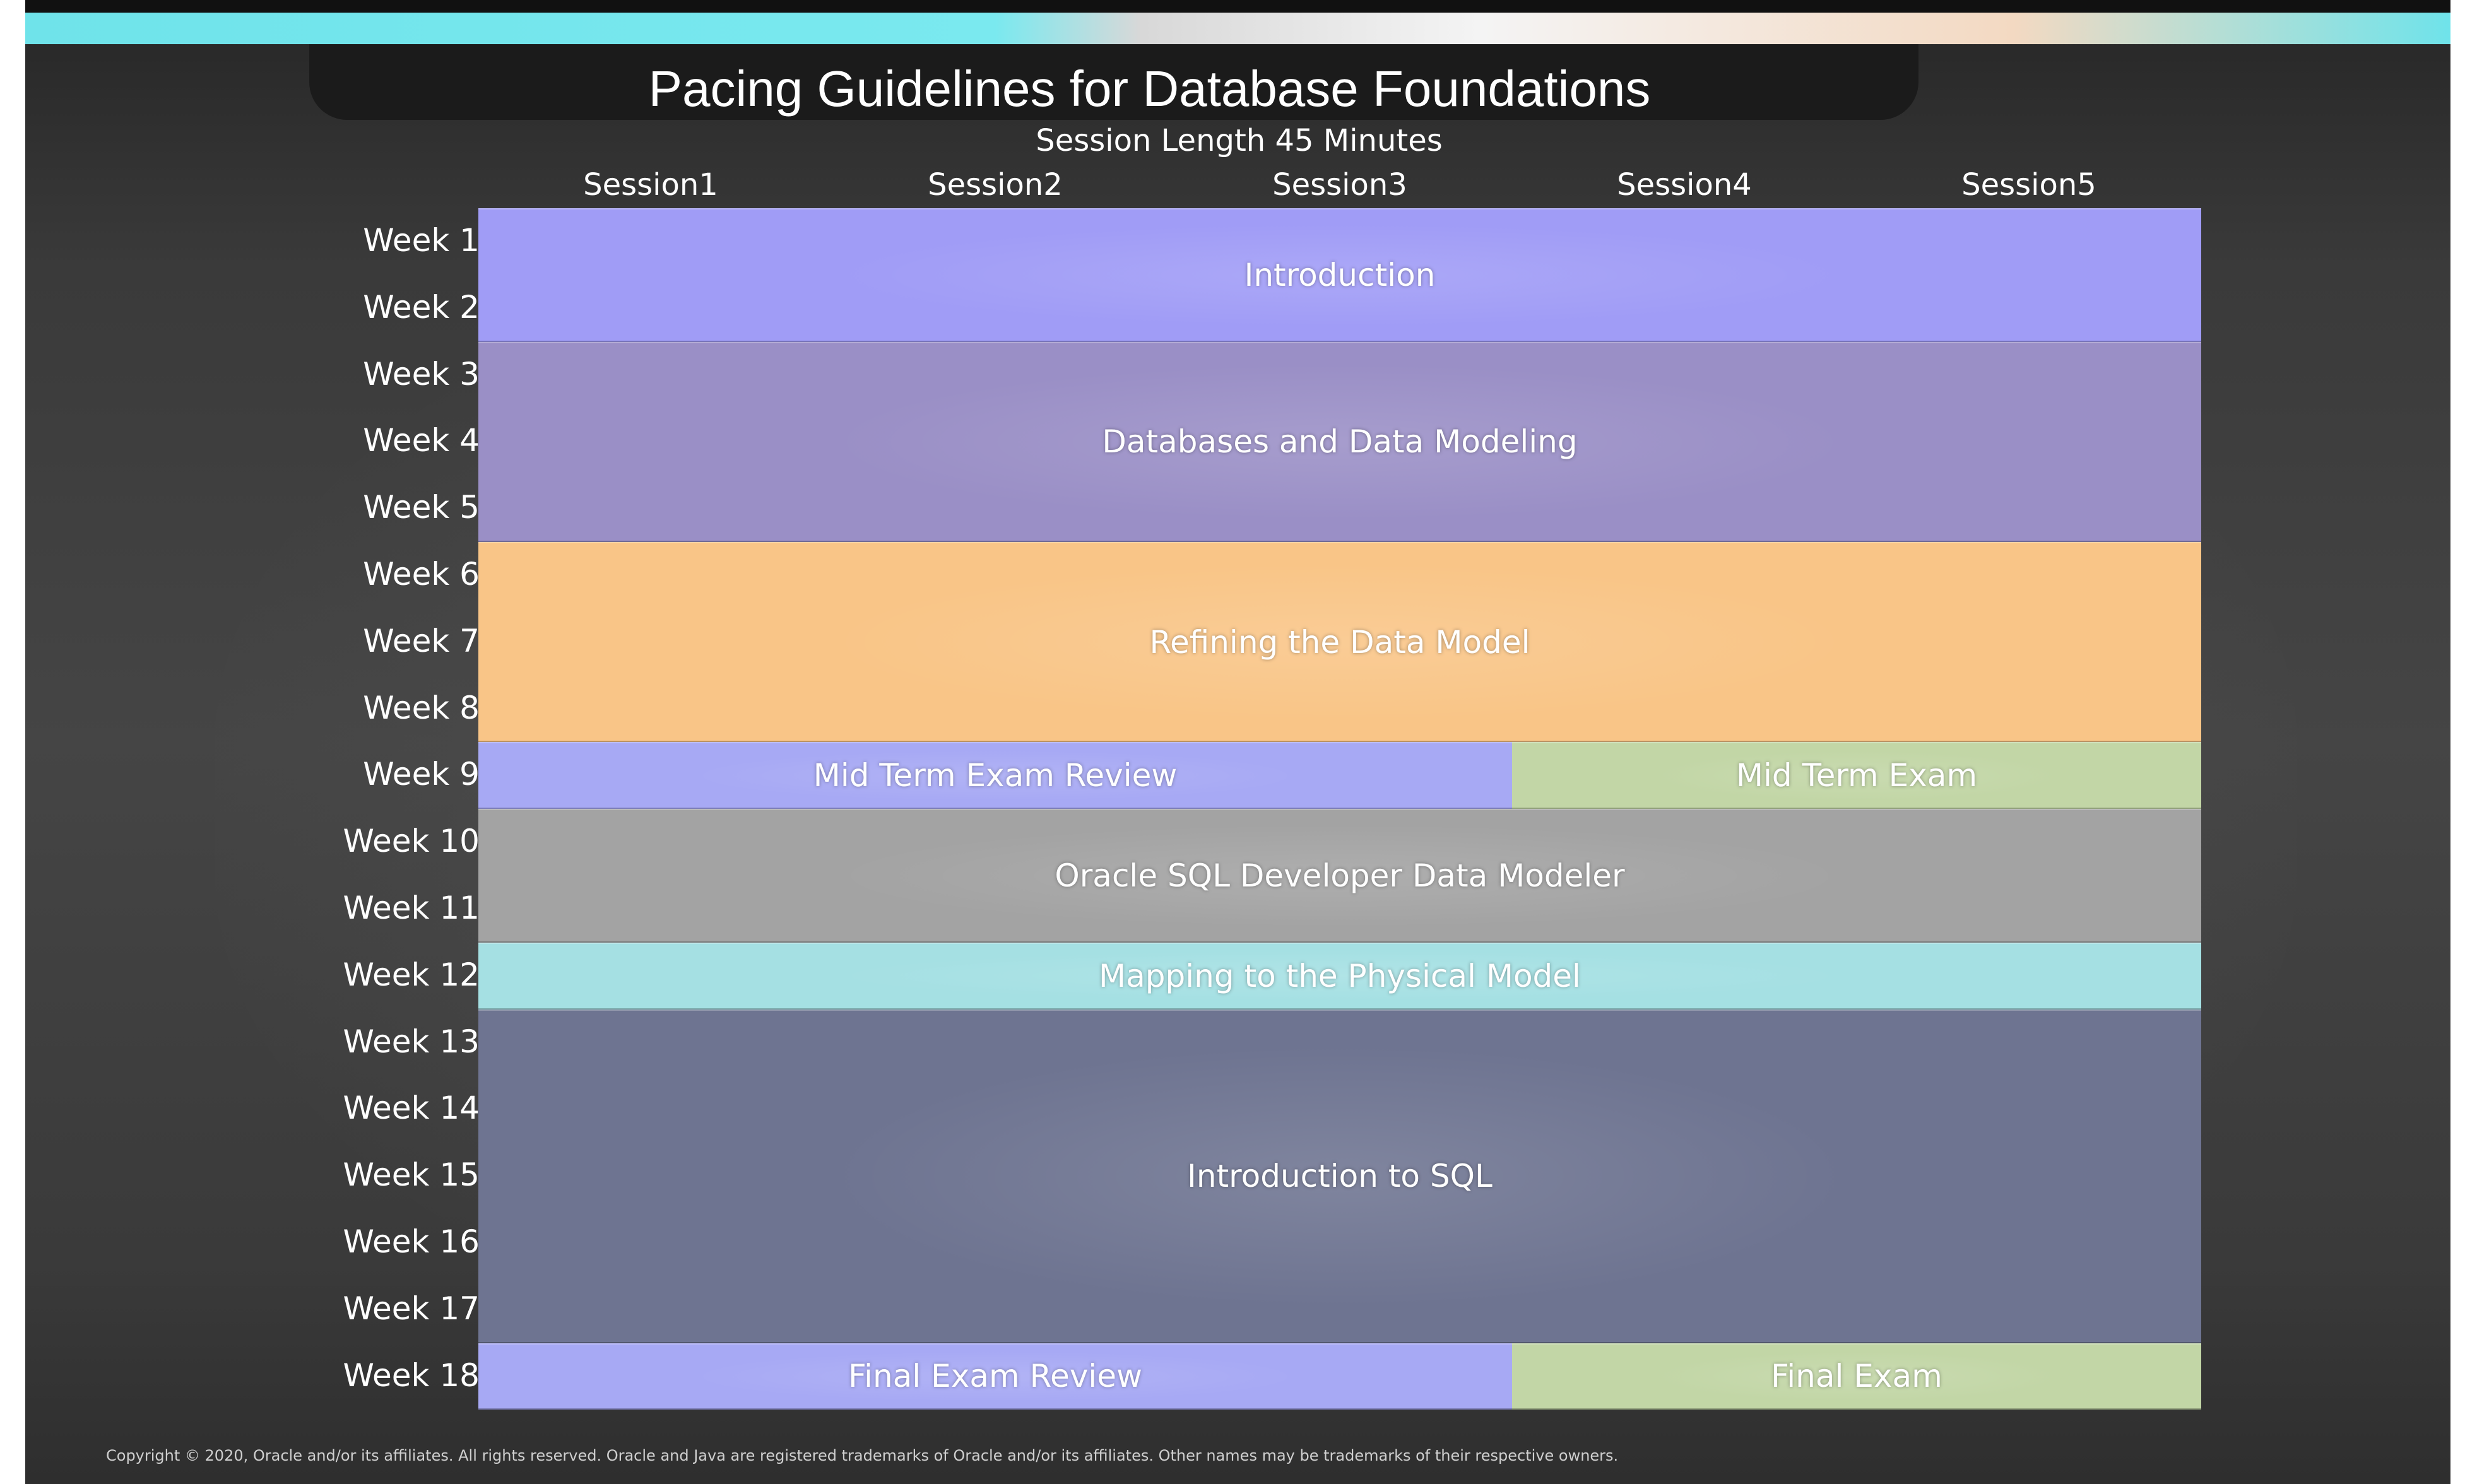 The height and width of the screenshot is (1484, 2465). I want to click on week-label-15: Week 15, so click(411, 1175).